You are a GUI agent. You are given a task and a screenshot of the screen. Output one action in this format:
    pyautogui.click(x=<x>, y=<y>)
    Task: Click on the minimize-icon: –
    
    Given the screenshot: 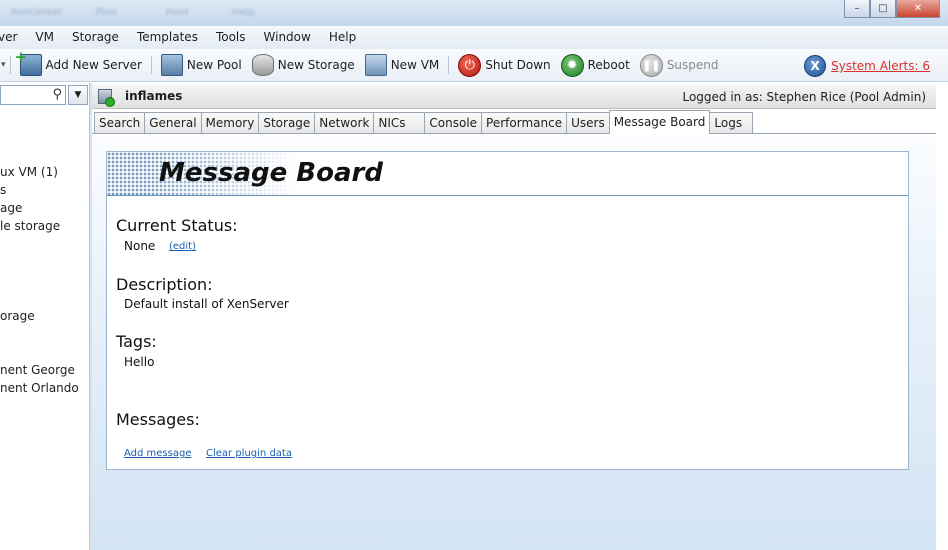 What is the action you would take?
    pyautogui.click(x=857, y=8)
    